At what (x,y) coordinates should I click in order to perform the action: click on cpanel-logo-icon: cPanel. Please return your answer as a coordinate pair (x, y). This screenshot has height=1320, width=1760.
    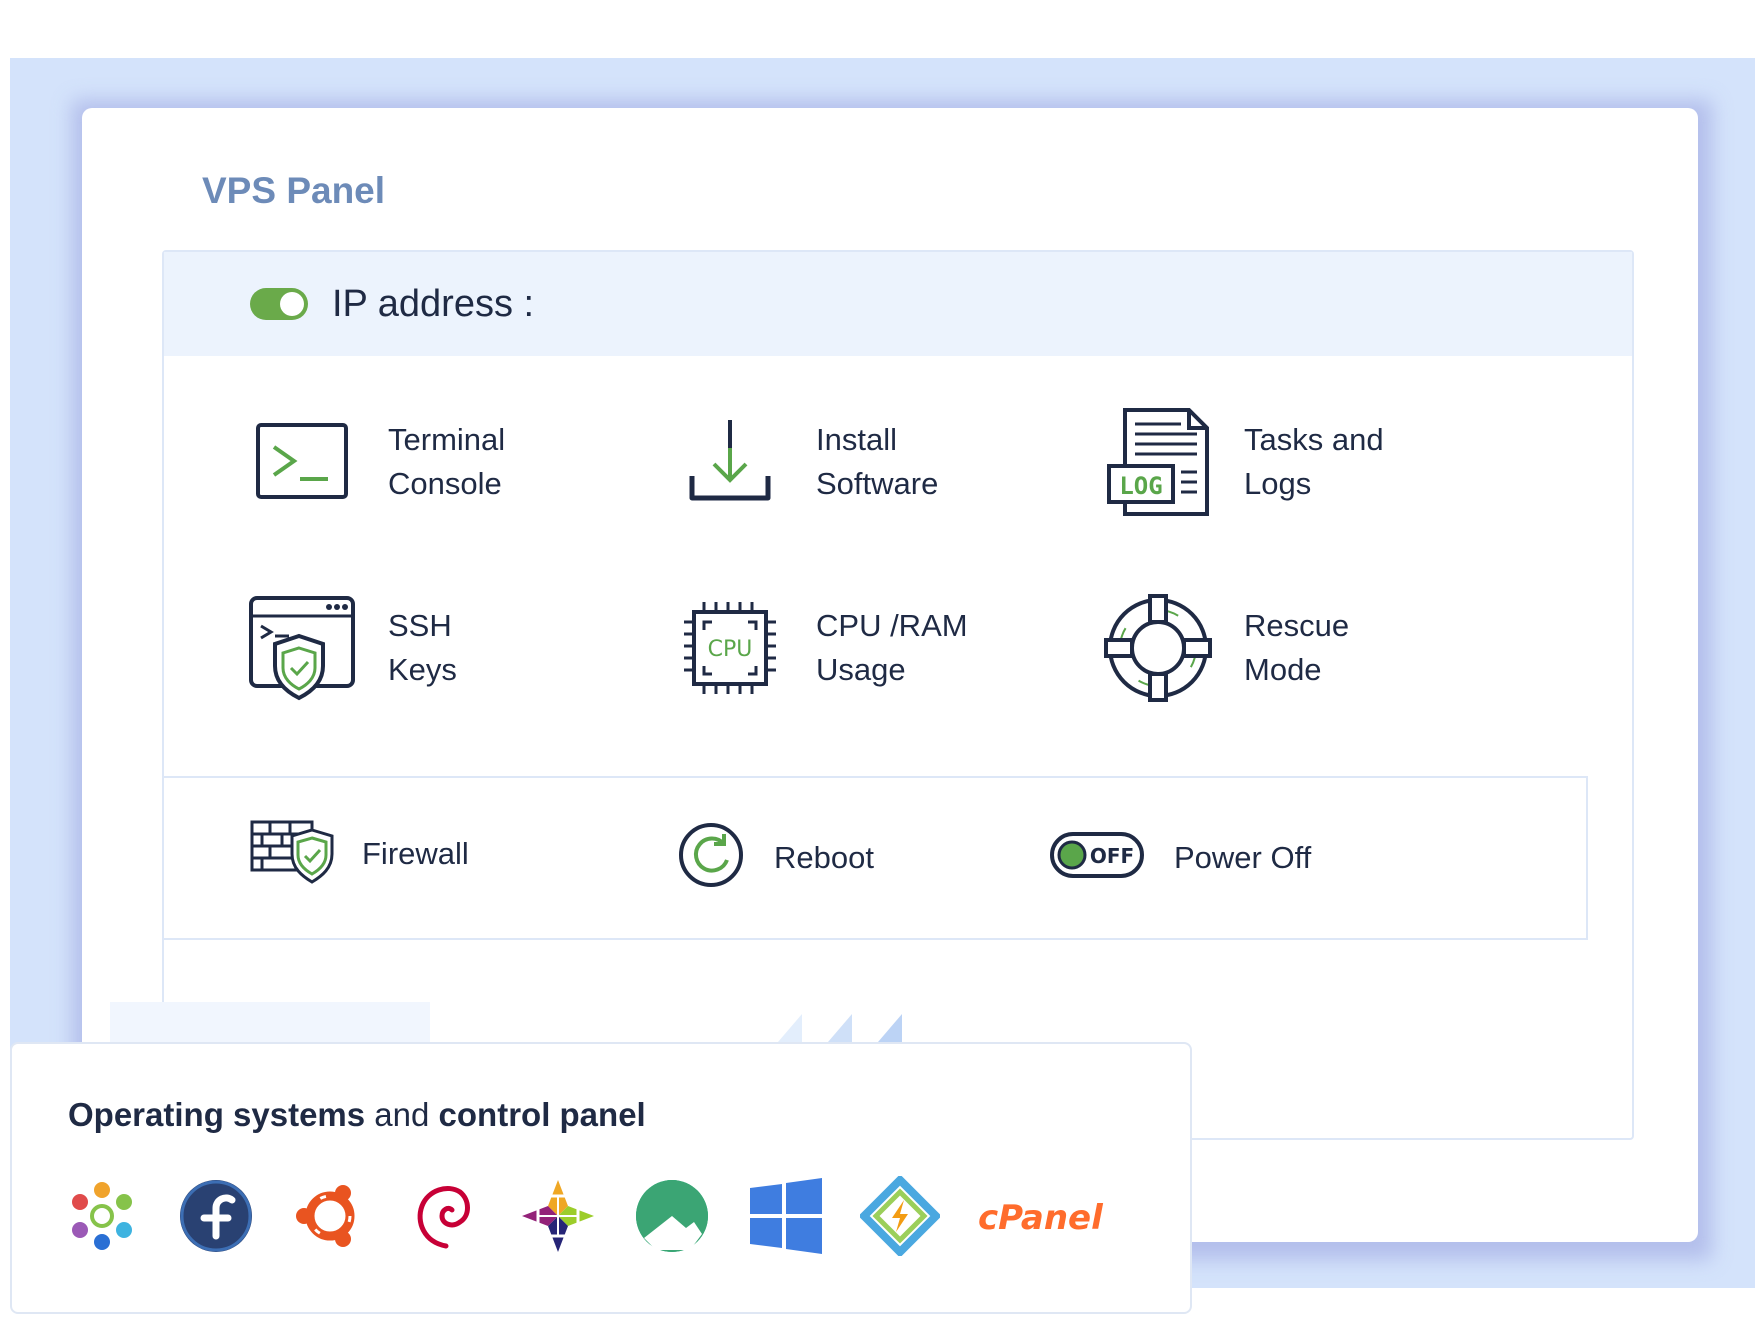
    Looking at the image, I should click on (1039, 1216).